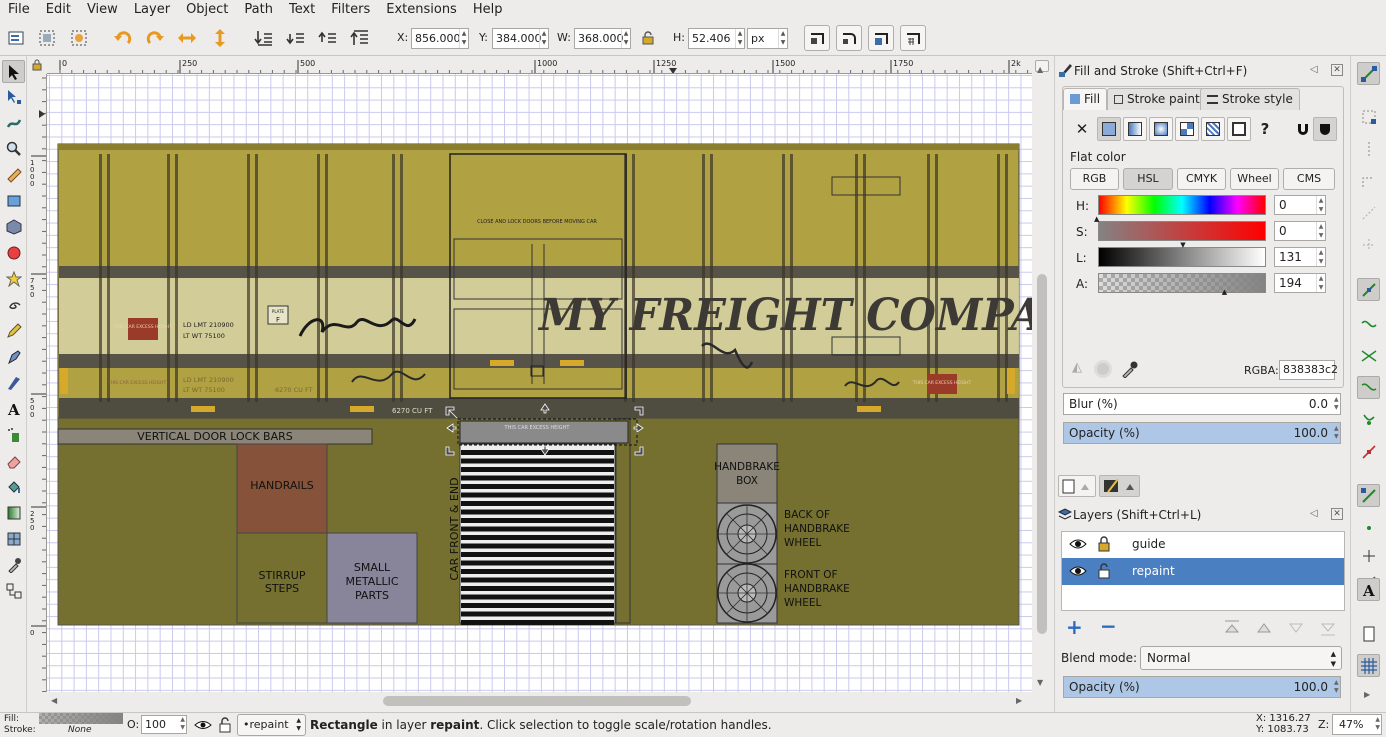 The width and height of the screenshot is (1386, 737). Describe the element at coordinates (1336, 687) in the screenshot. I see `layer-opacity-spin-icon: ▲ ▼` at that location.